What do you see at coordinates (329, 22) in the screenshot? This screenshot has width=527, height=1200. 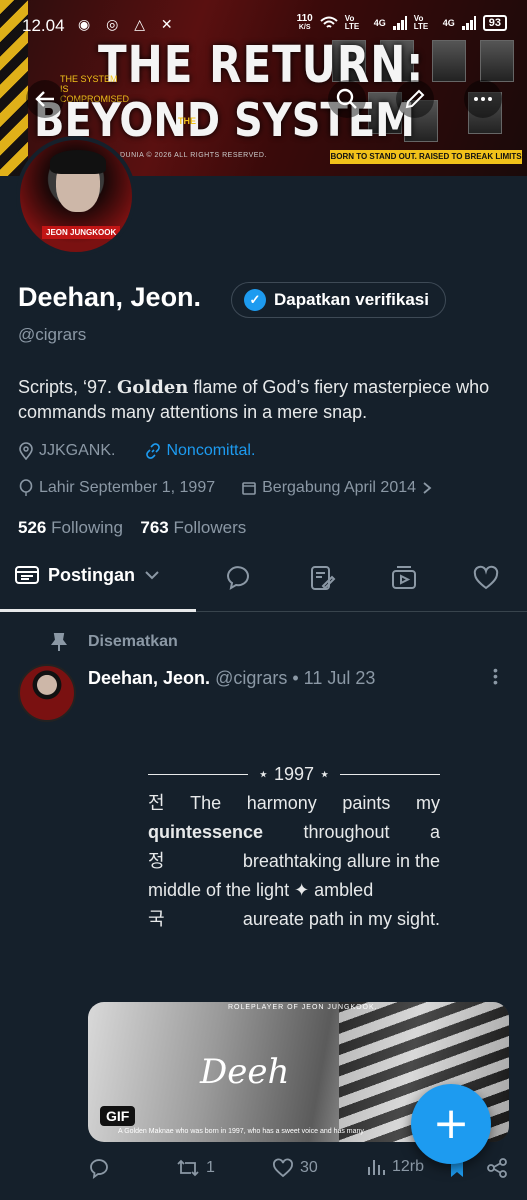 I see `wifi-icon` at bounding box center [329, 22].